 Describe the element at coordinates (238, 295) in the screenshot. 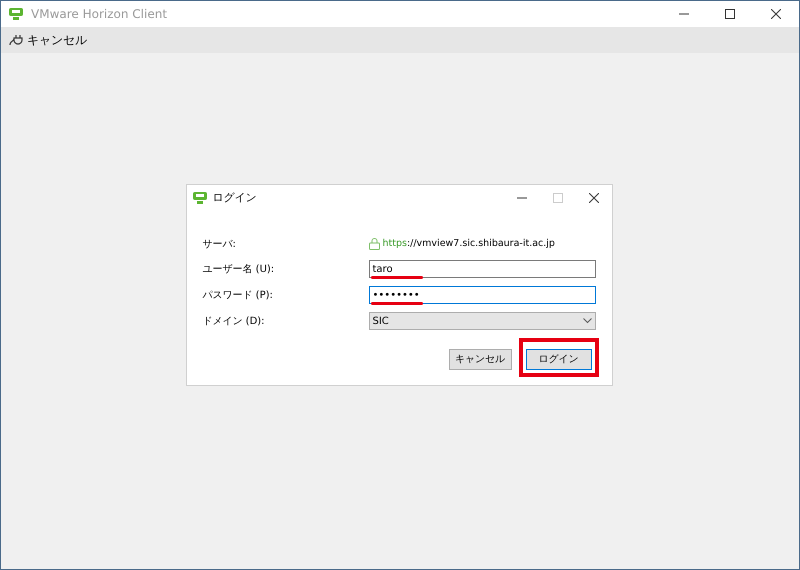

I see `field-label: パスワード (P):` at that location.